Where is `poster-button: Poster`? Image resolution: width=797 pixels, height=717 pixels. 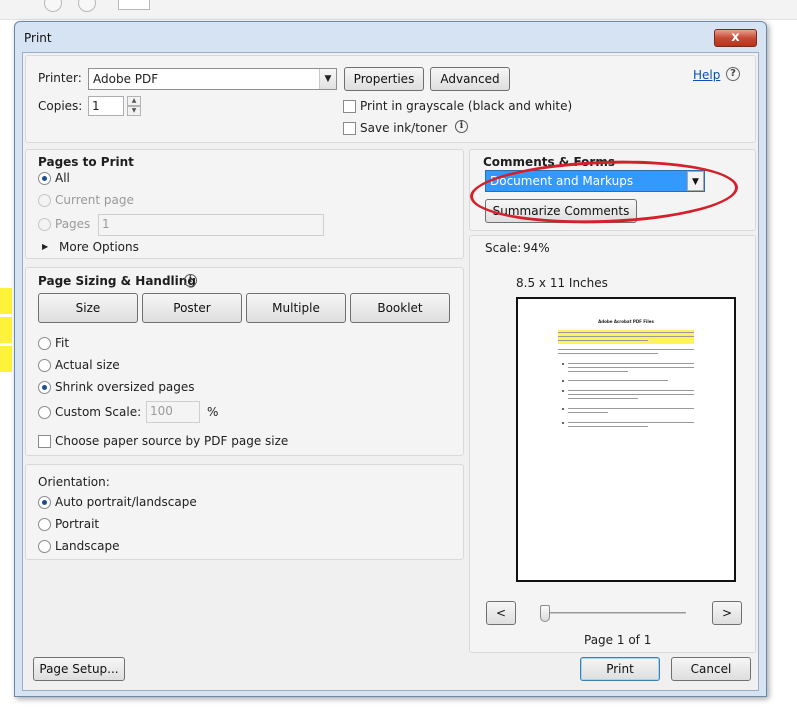 poster-button: Poster is located at coordinates (192, 308).